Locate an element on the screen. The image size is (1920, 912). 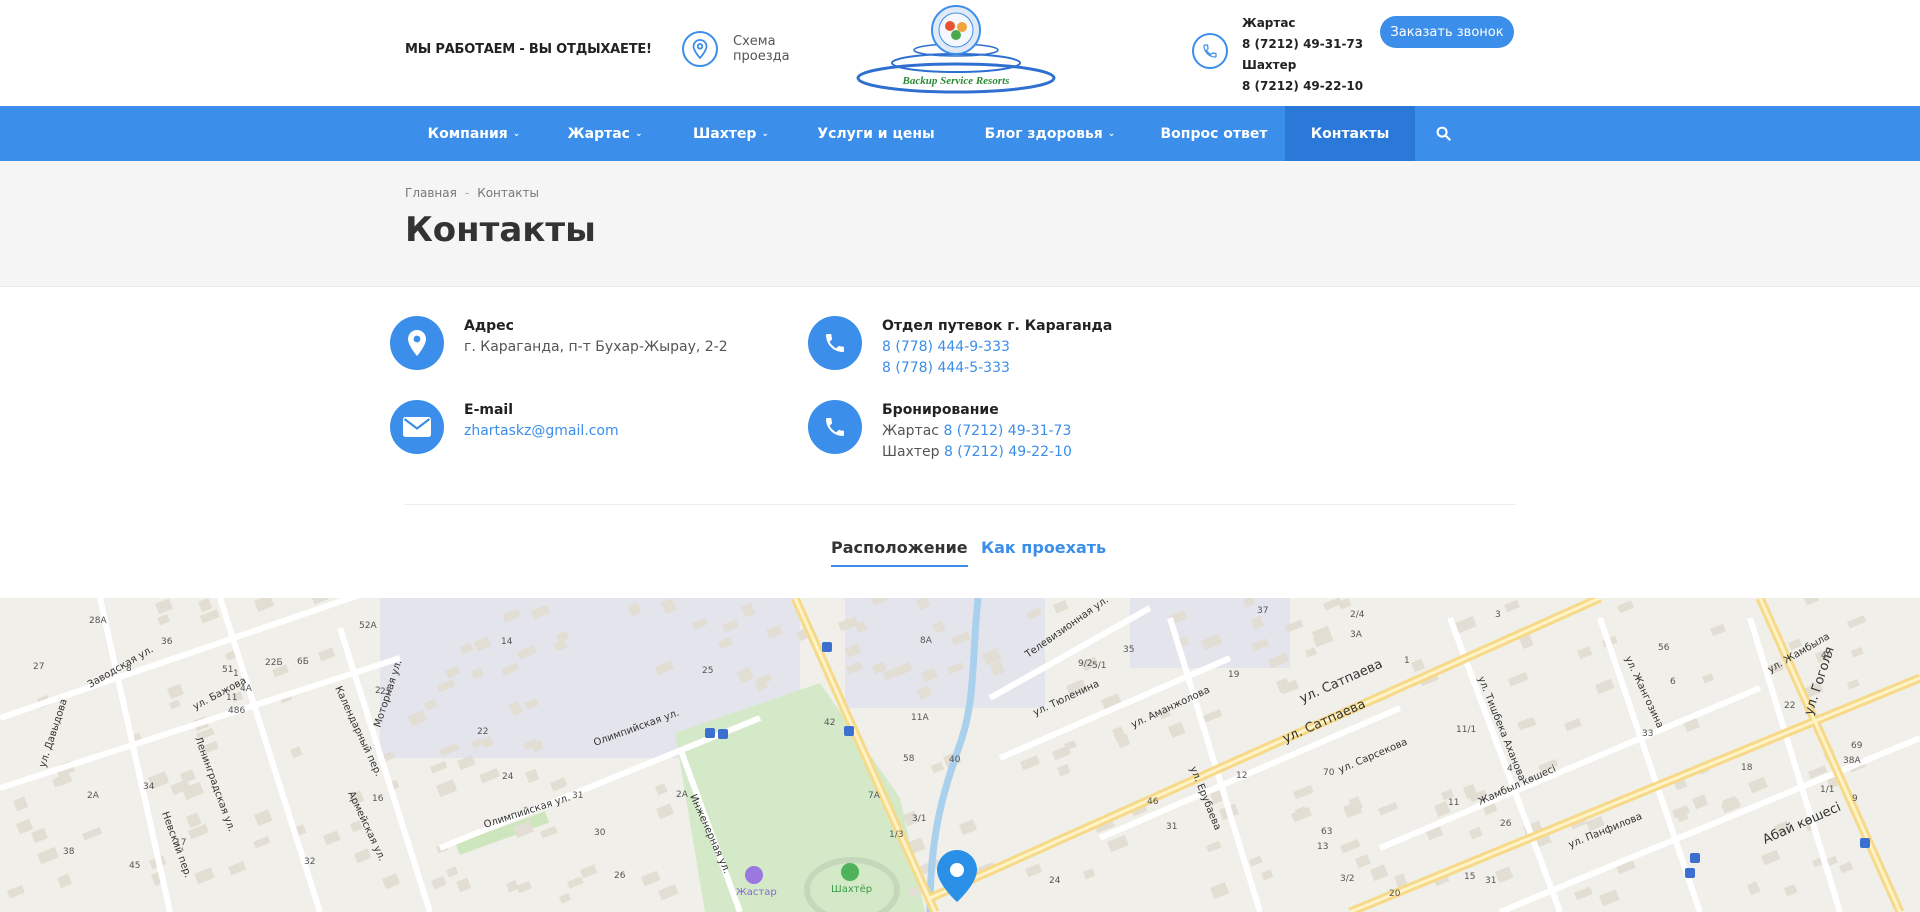
tab-location: Расположение is located at coordinates (899, 552).